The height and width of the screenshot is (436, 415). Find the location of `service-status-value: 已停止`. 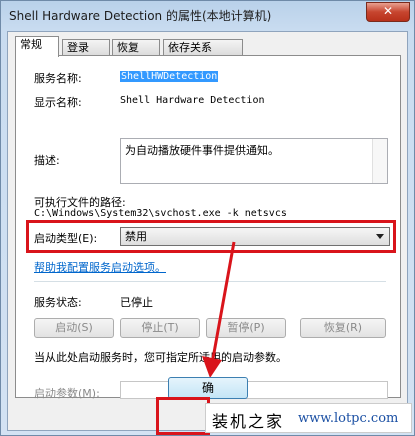

service-status-value: 已停止 is located at coordinates (136, 302).